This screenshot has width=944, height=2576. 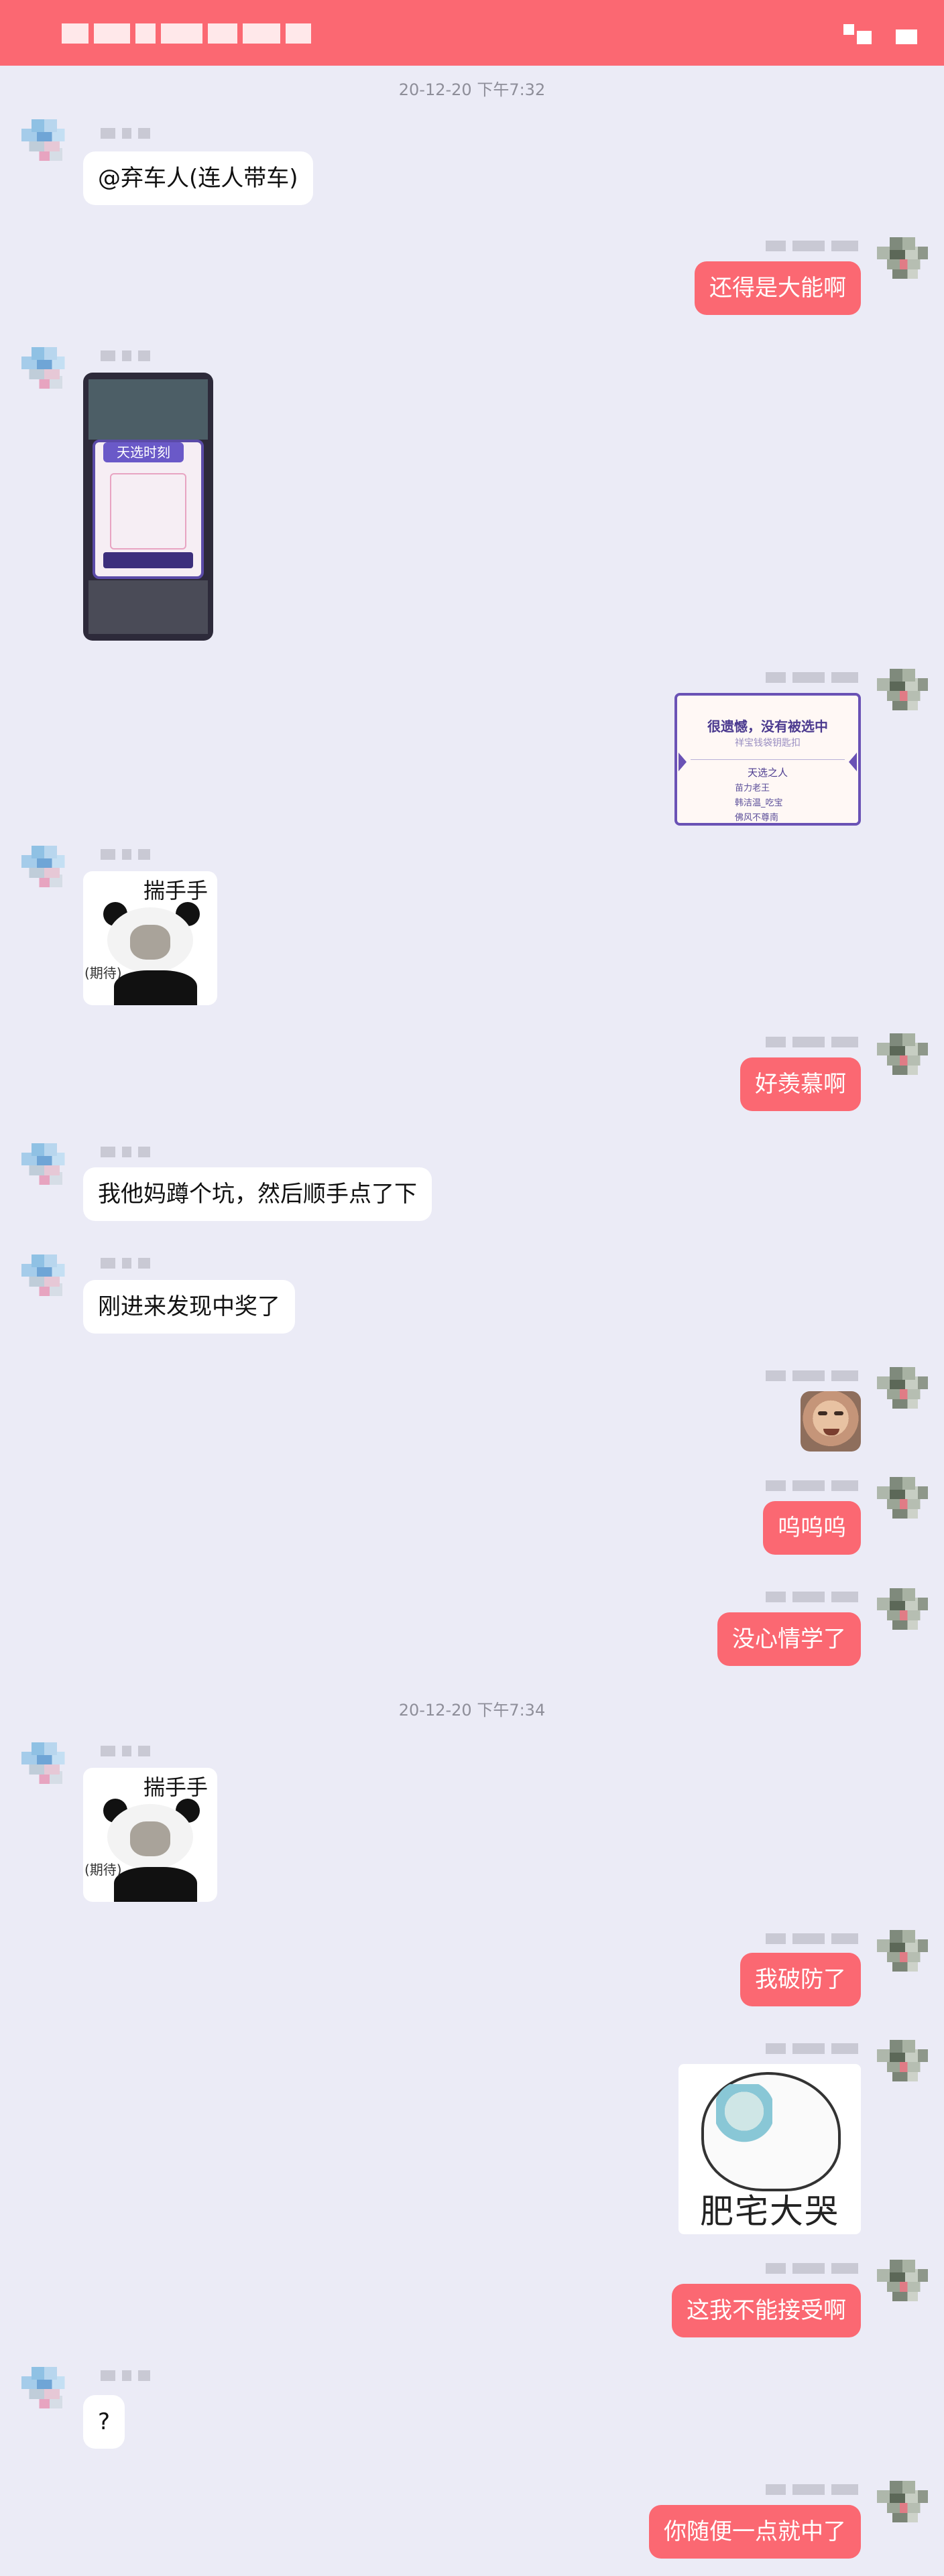 What do you see at coordinates (472, 1710) in the screenshot?
I see `timestamp: 20-12-20 下午7:34` at bounding box center [472, 1710].